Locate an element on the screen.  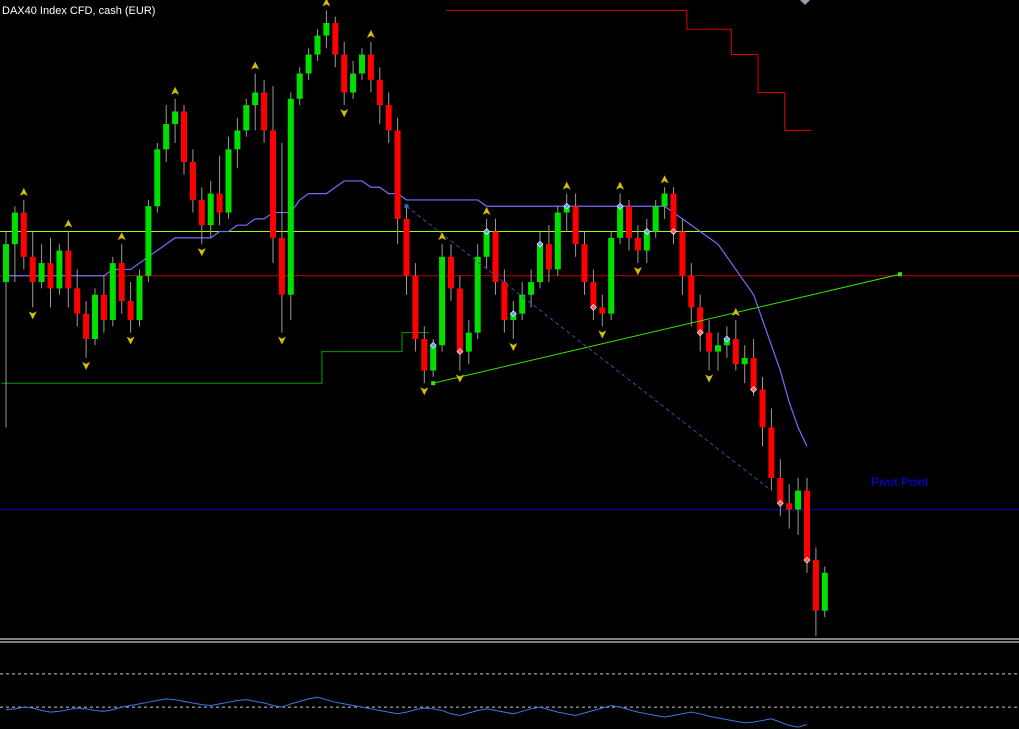
chart-symbol-title: DAX40 Index CFD, cash (EUR) is located at coordinates (78, 11).